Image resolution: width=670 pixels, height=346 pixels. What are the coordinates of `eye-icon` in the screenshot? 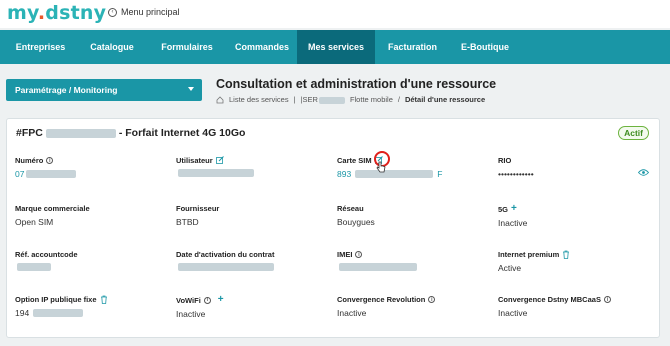 It's located at (643, 172).